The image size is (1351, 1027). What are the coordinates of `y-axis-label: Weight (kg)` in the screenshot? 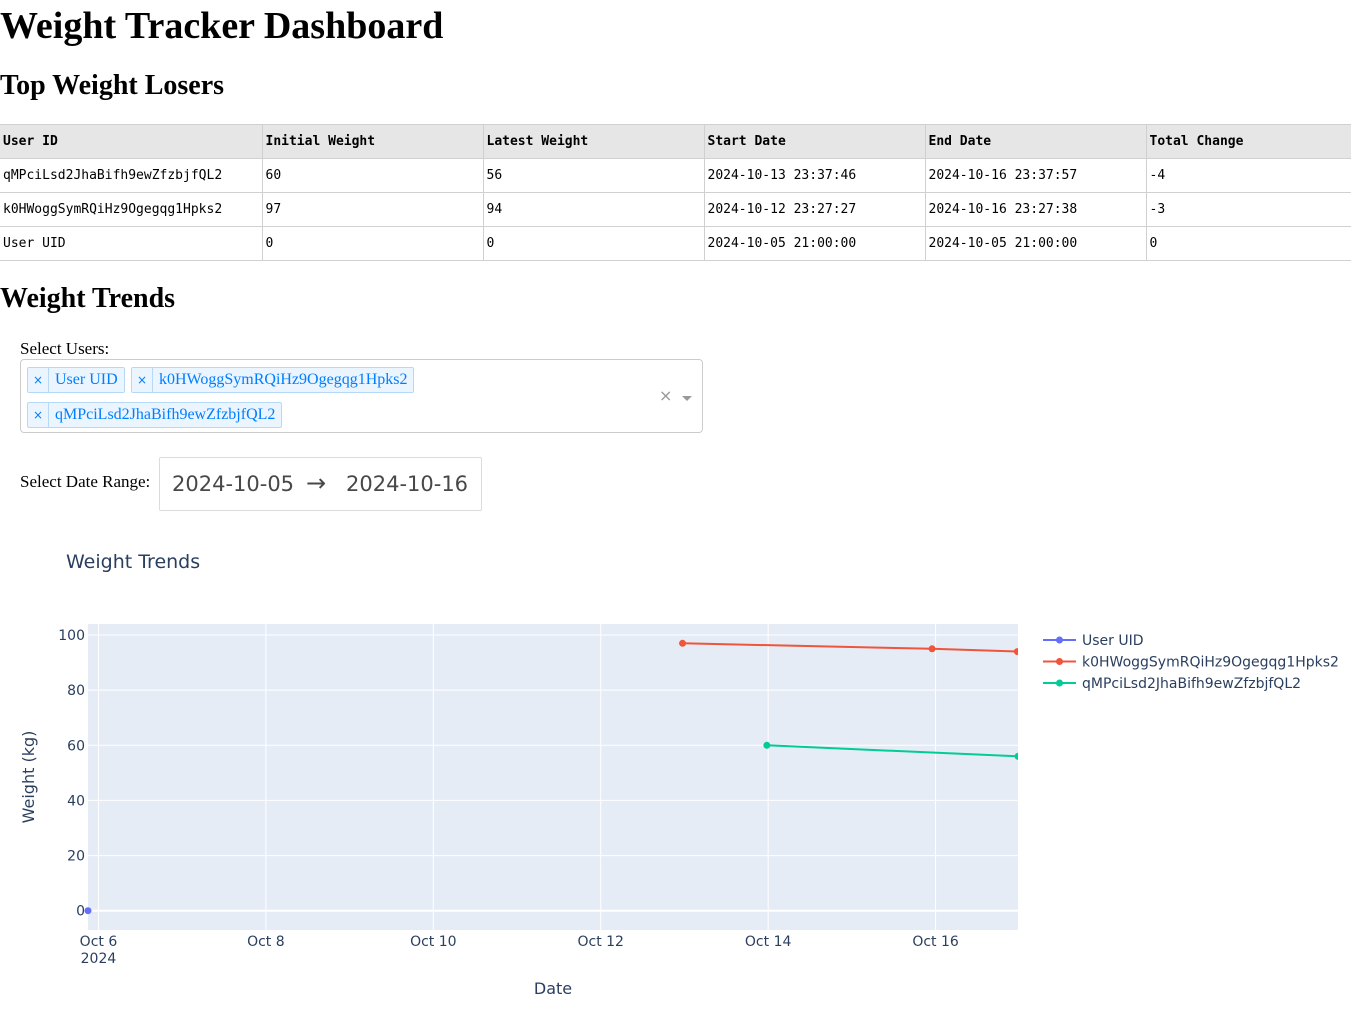 It's located at (28, 777).